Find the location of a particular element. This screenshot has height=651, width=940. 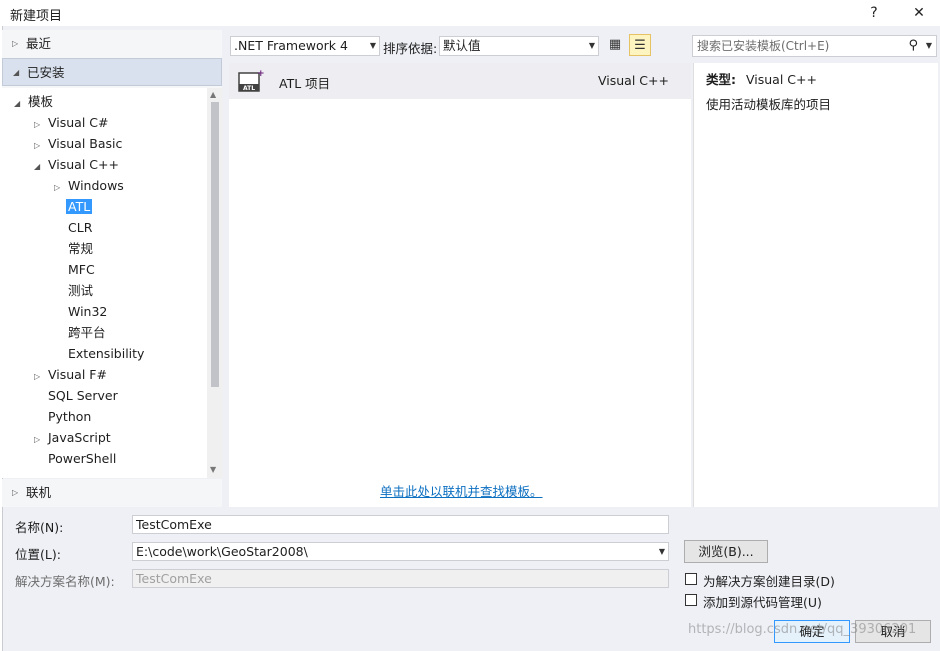

search-placeholder: 搜索已安装模板(Ctrl+E) is located at coordinates (763, 46).